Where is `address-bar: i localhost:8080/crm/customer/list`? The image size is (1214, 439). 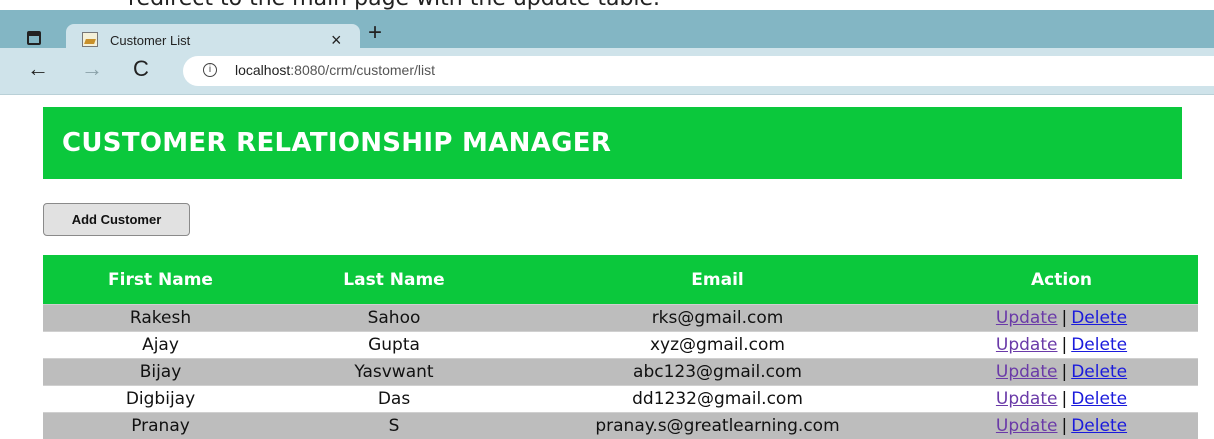
address-bar: i localhost:8080/crm/customer/list is located at coordinates (698, 71).